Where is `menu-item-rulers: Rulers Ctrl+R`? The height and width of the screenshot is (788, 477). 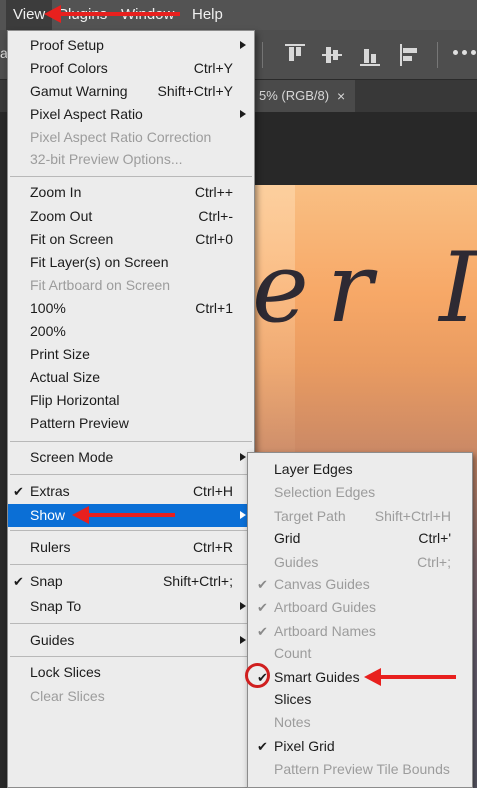
menu-item-rulers: Rulers Ctrl+R is located at coordinates (131, 547).